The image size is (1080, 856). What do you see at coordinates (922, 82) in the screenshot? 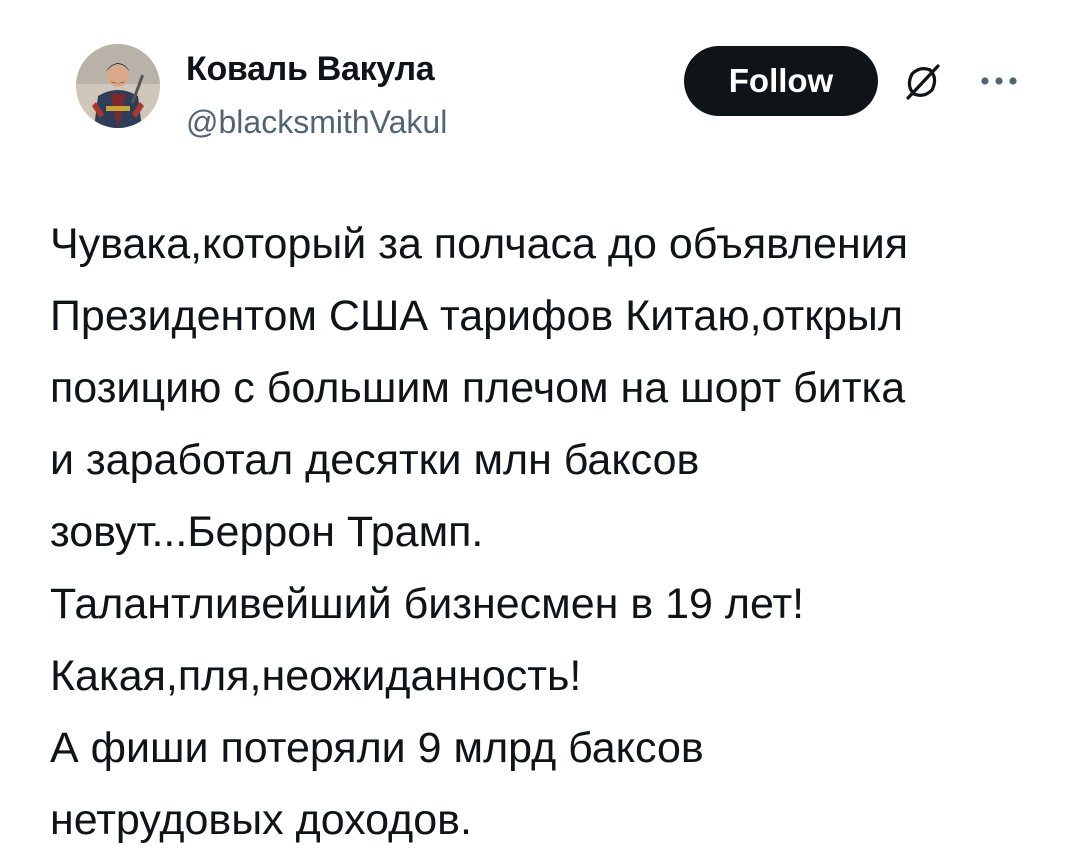
I see `grok-slash-icon` at bounding box center [922, 82].